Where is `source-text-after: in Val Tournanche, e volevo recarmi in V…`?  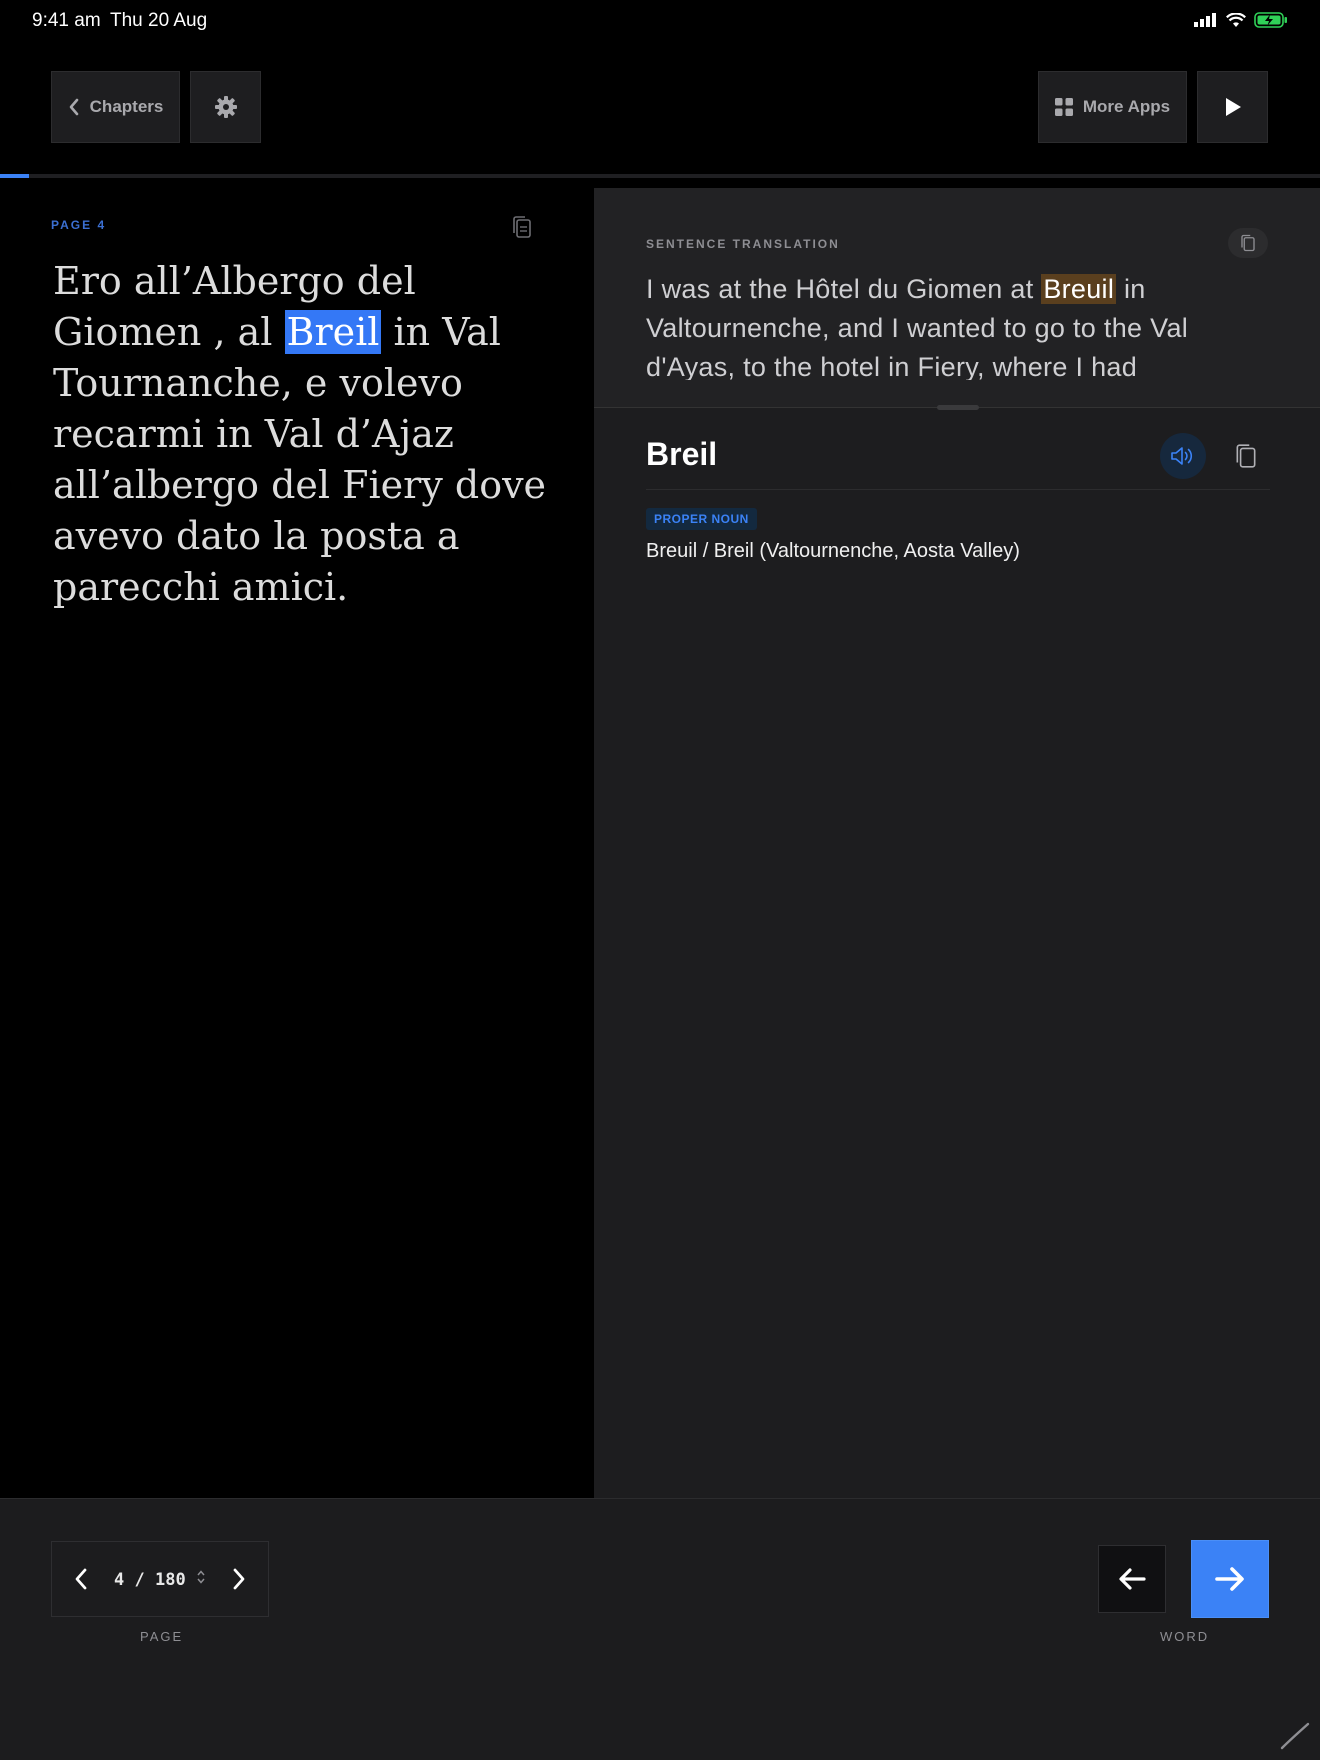 source-text-after: in Val Tournanche, e volevo recarmi in V… is located at coordinates (300, 459).